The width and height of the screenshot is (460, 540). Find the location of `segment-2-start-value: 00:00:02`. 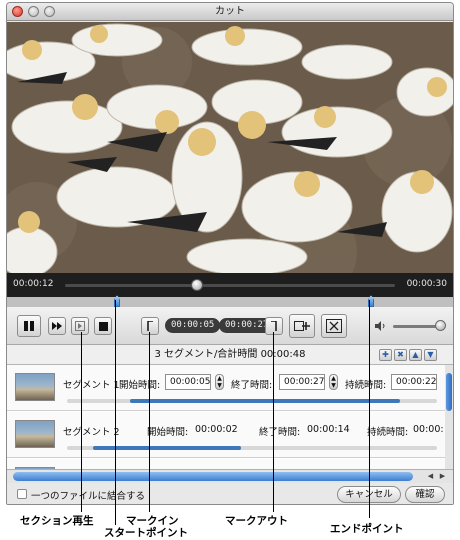

segment-2-start-value: 00:00:02 is located at coordinates (216, 429).